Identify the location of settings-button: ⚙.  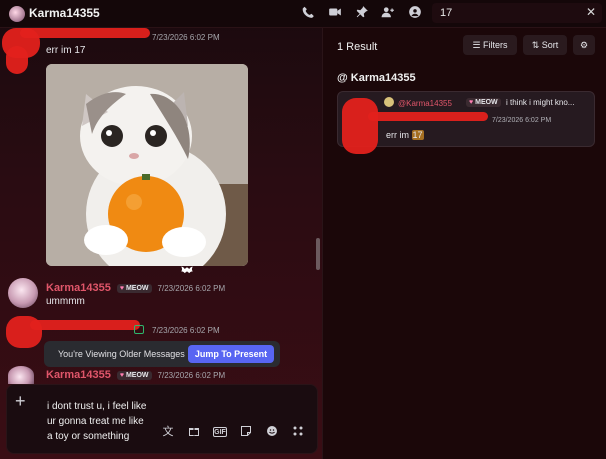
(584, 45).